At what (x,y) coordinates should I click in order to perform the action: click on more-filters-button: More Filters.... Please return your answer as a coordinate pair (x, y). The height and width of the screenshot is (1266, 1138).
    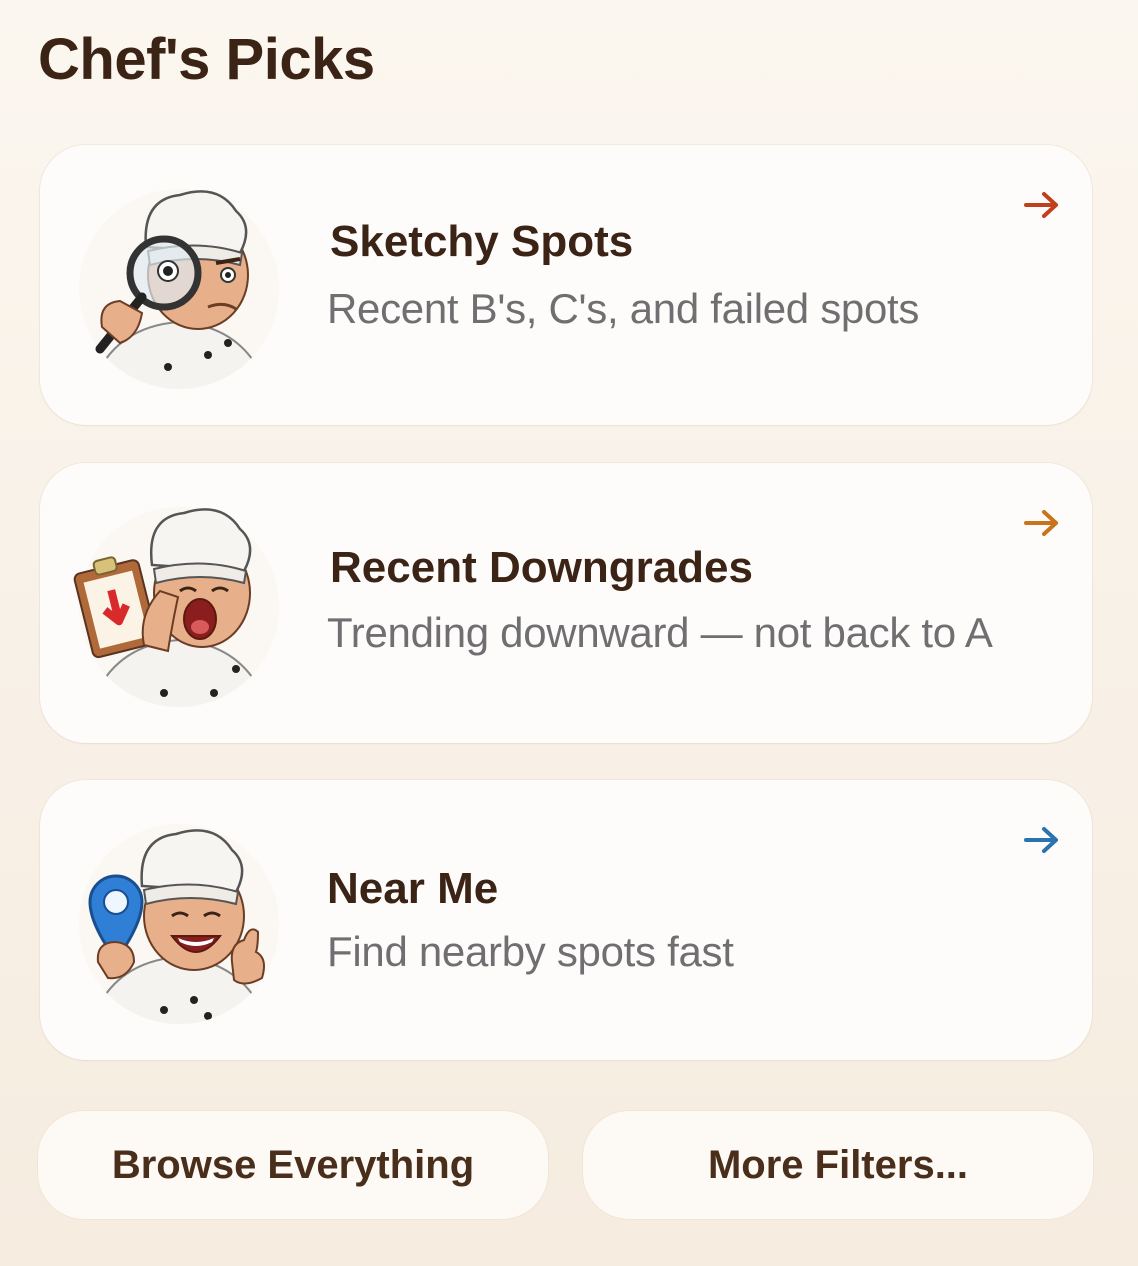
    Looking at the image, I should click on (838, 1165).